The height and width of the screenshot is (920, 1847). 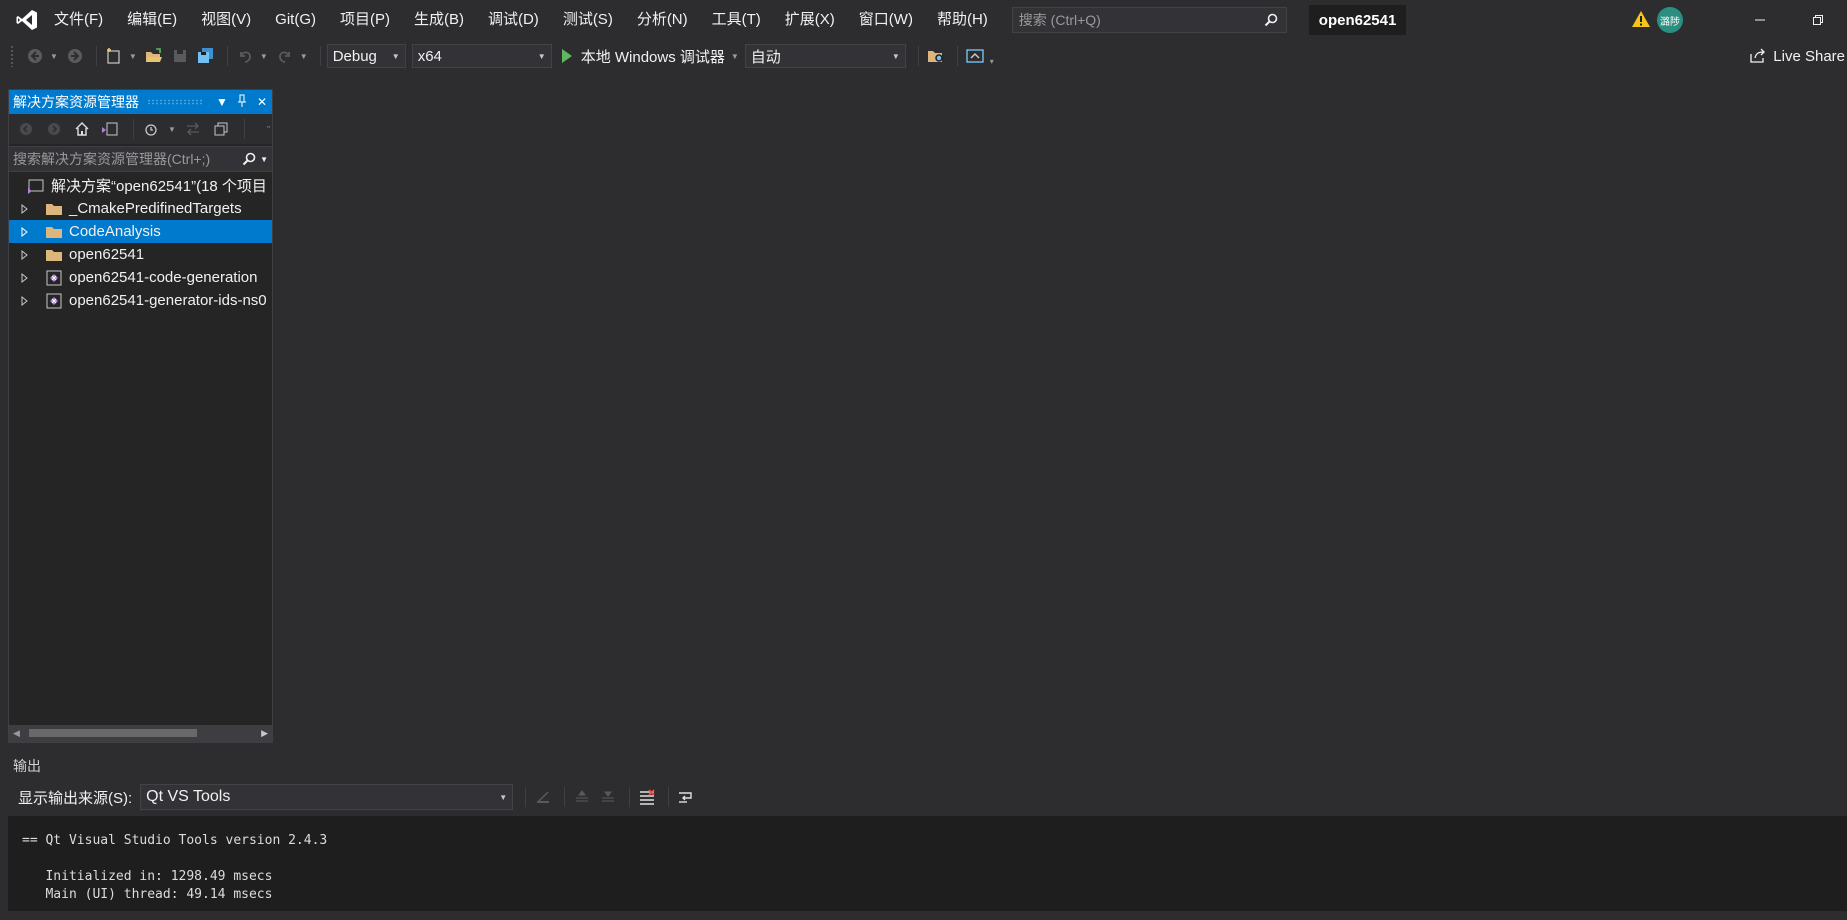 I want to click on tree-item-code-generation: open62541-code-generation, so click(x=140, y=277).